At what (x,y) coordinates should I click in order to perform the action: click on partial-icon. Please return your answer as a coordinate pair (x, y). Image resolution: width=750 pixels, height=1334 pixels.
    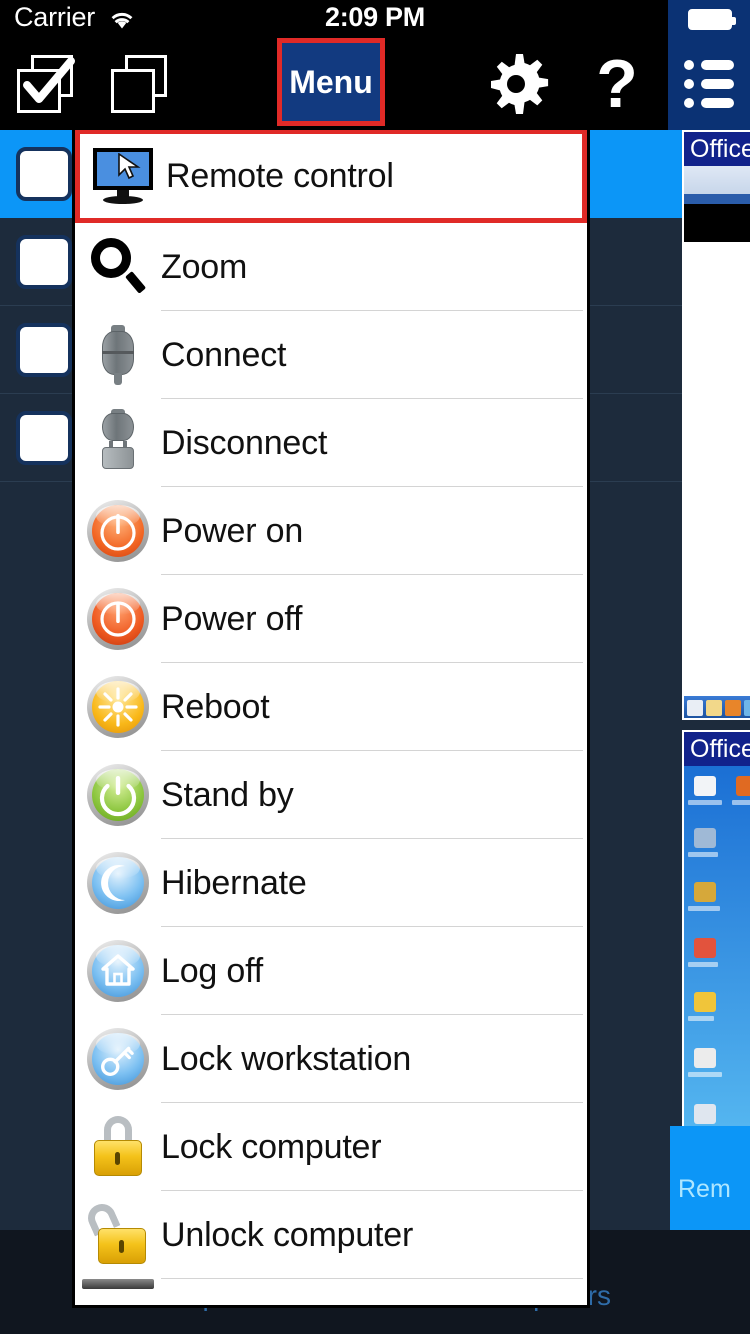
    Looking at the image, I should click on (118, 1292).